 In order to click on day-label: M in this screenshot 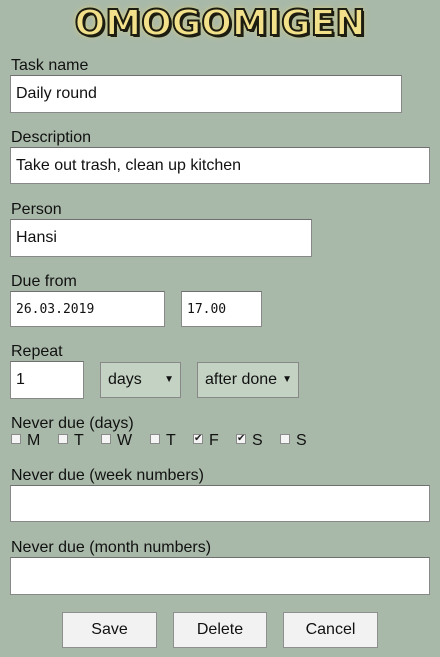, I will do `click(34, 440)`.